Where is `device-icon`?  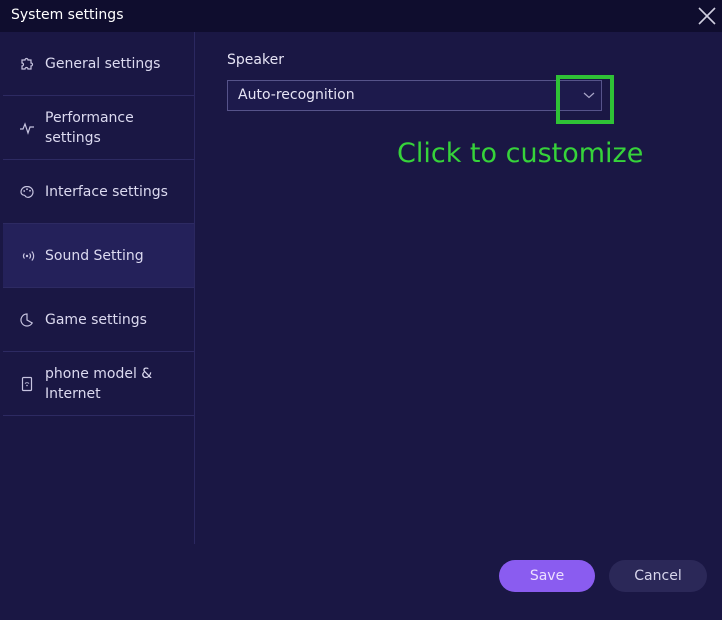
device-icon is located at coordinates (27, 384).